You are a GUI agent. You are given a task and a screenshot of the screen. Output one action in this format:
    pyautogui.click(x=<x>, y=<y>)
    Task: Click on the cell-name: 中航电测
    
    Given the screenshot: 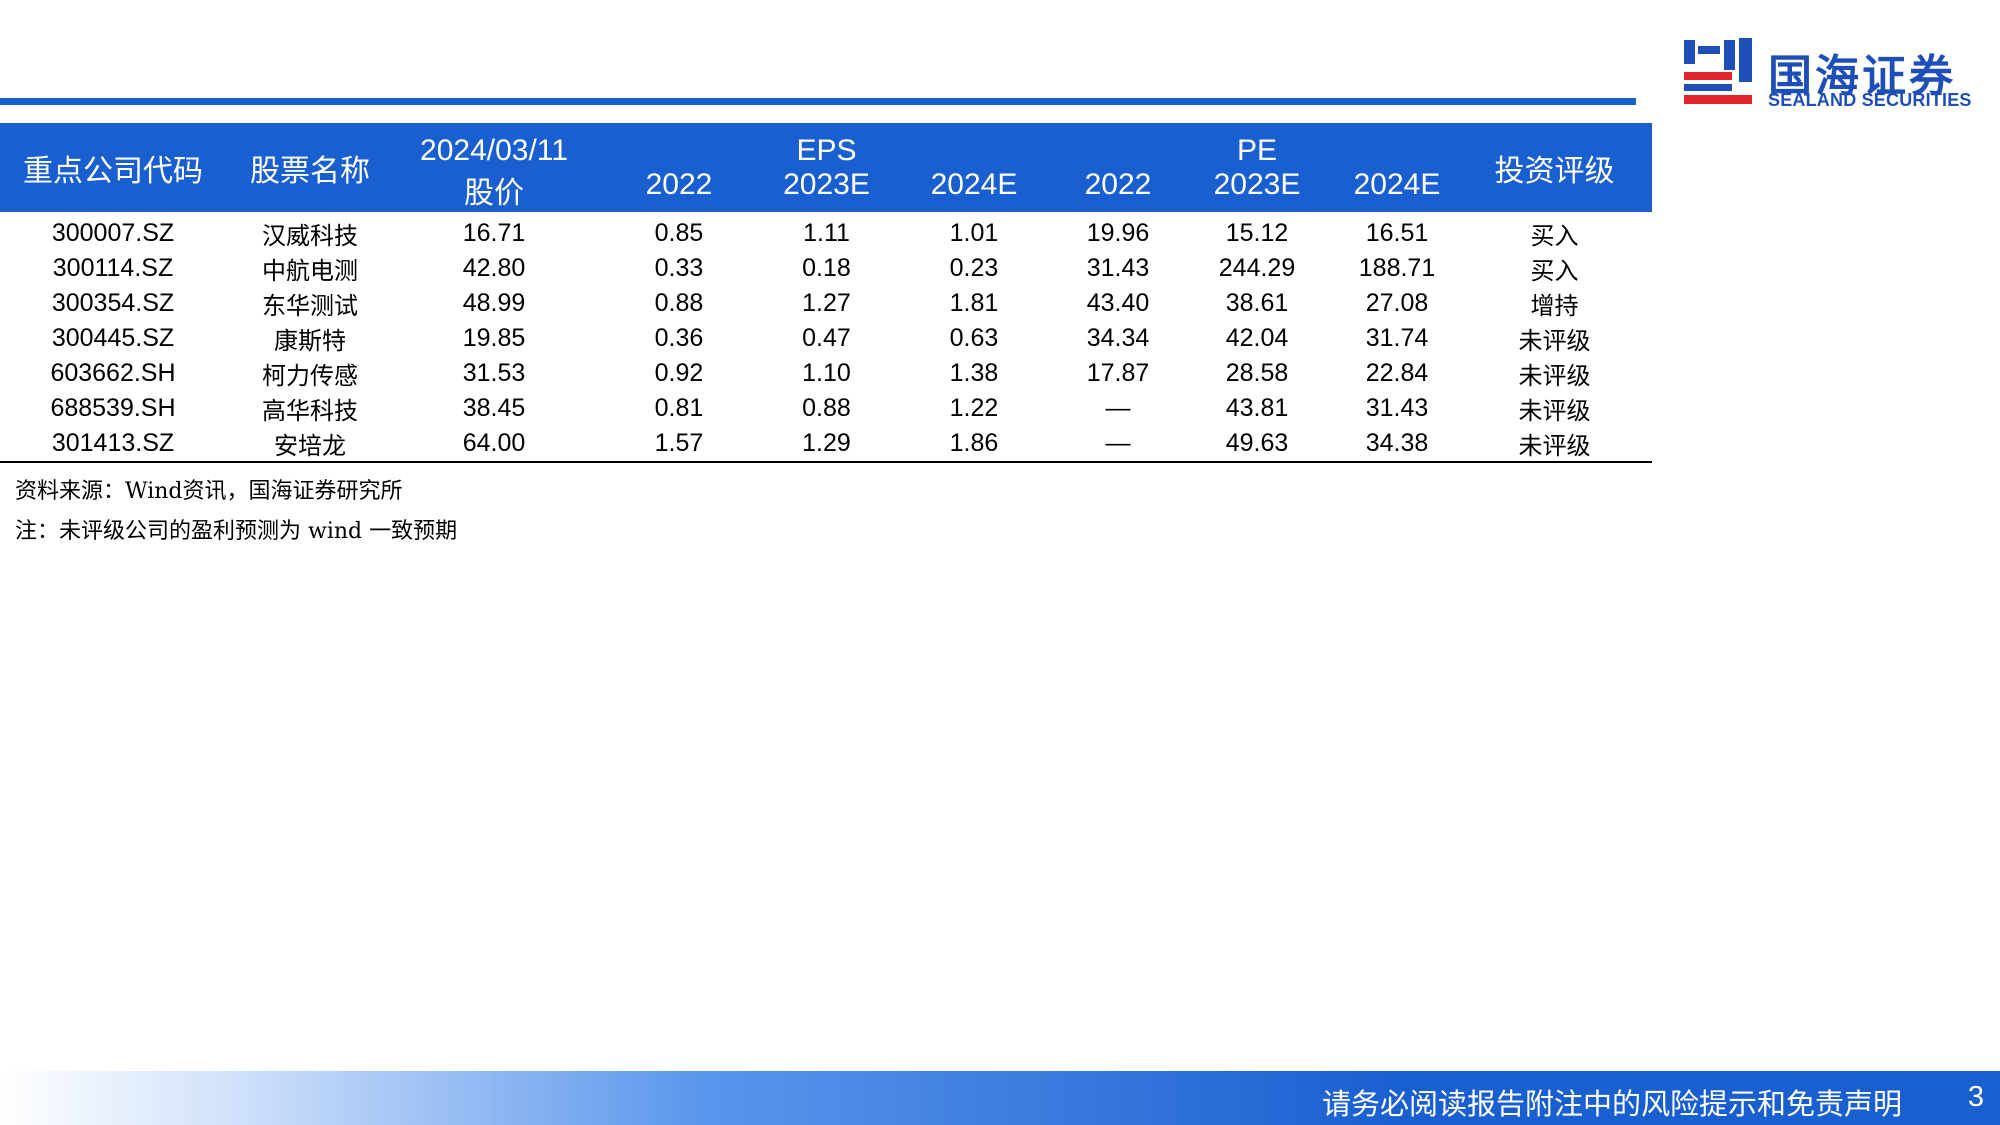 What is the action you would take?
    pyautogui.click(x=310, y=271)
    